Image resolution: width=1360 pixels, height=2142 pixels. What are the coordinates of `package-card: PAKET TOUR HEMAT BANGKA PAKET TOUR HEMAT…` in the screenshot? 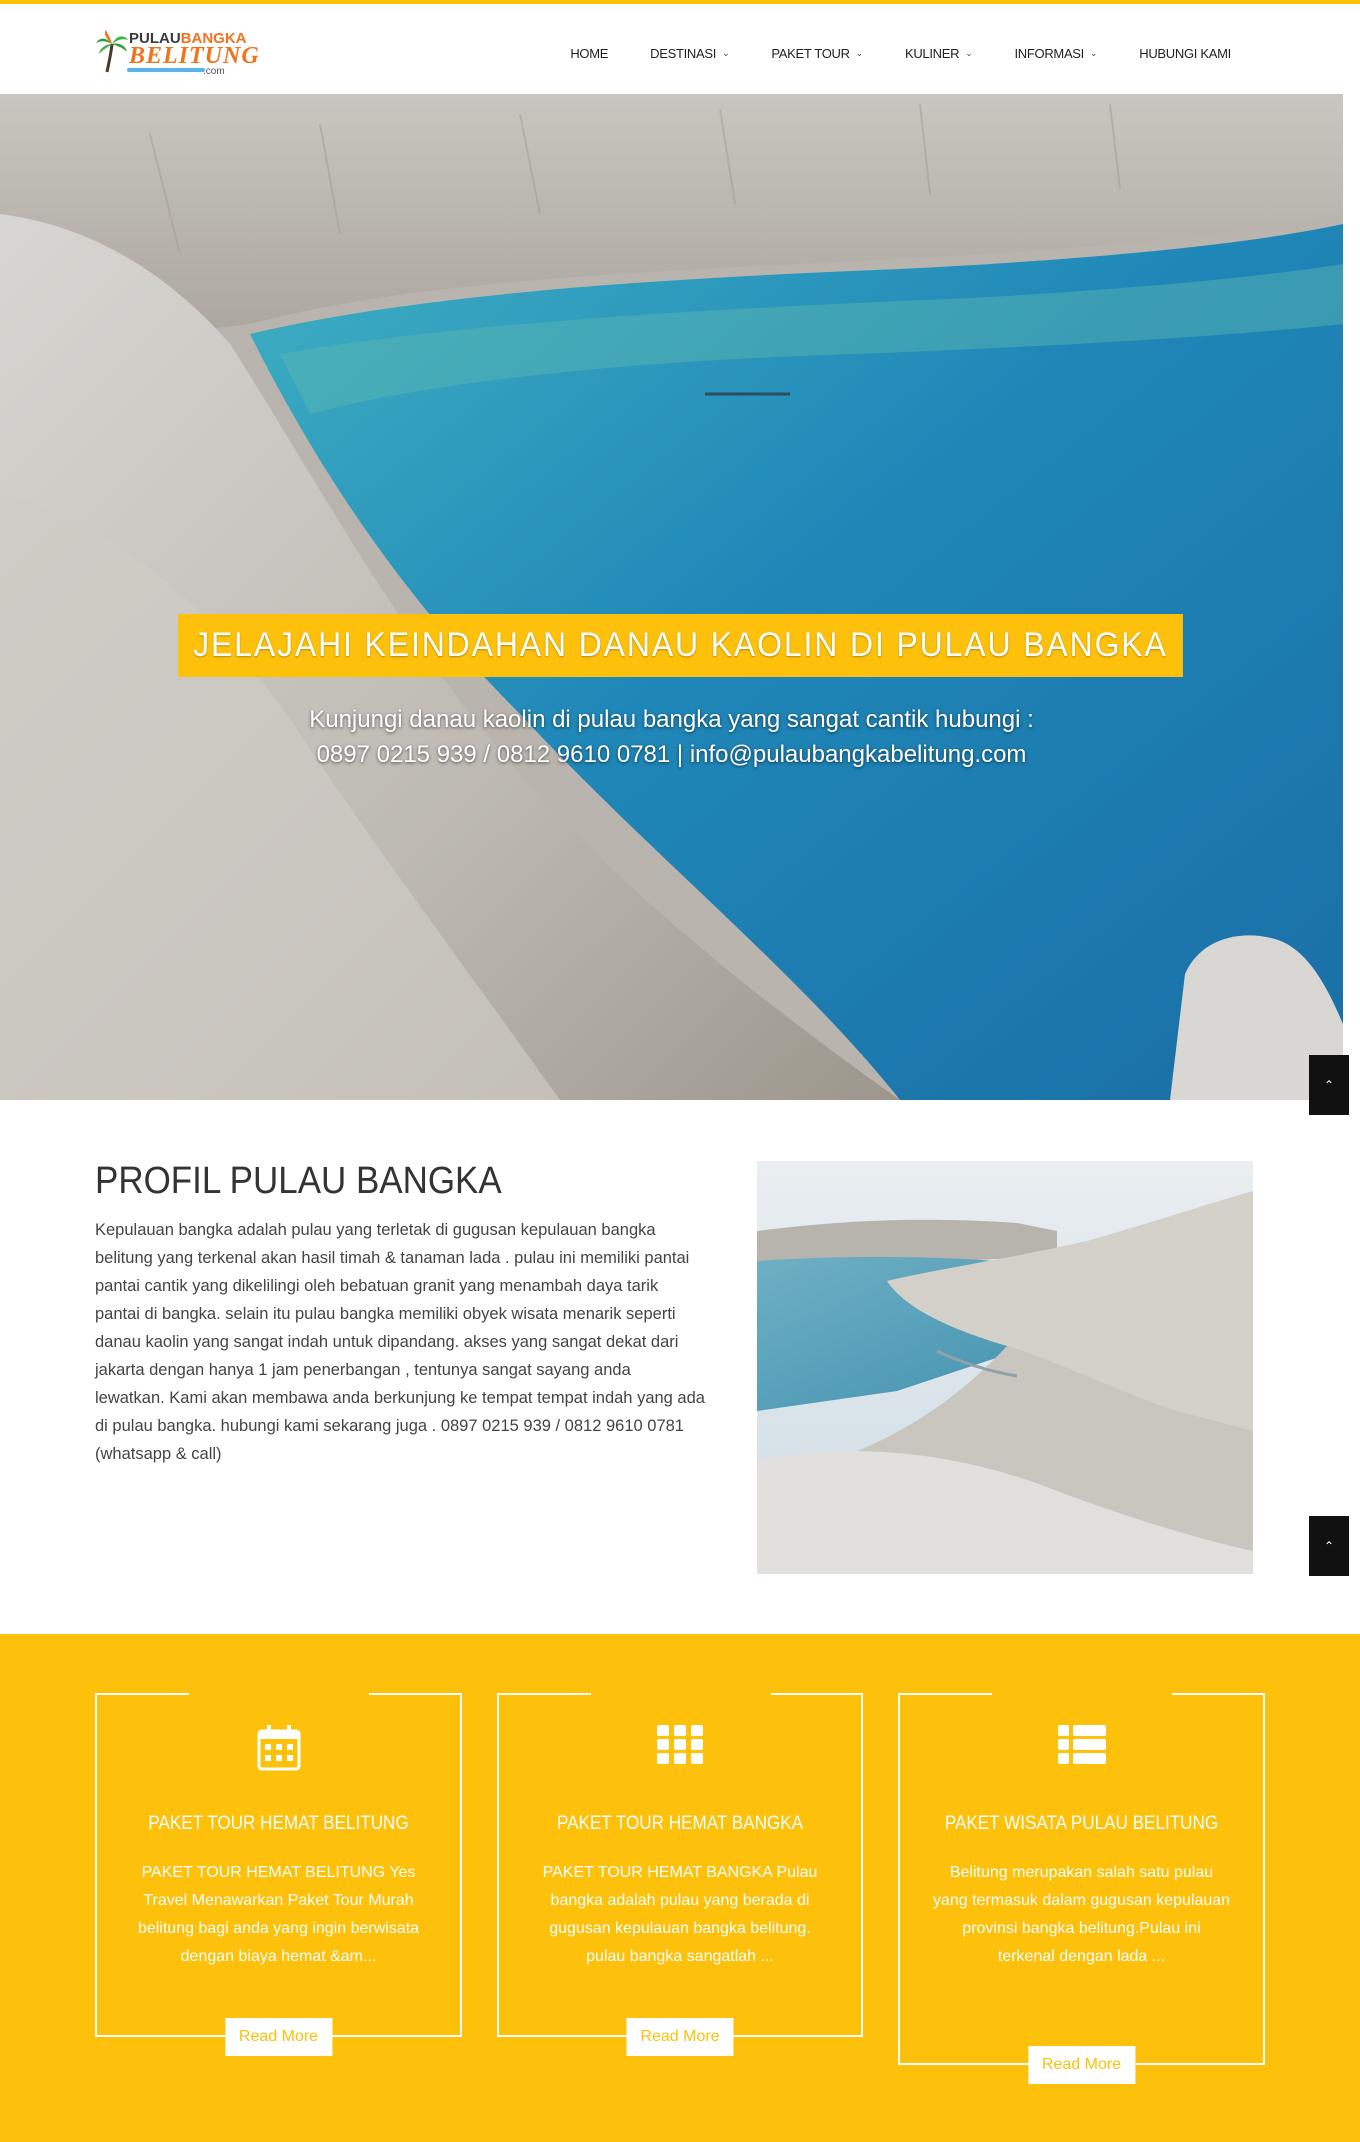 It's located at (680, 1874).